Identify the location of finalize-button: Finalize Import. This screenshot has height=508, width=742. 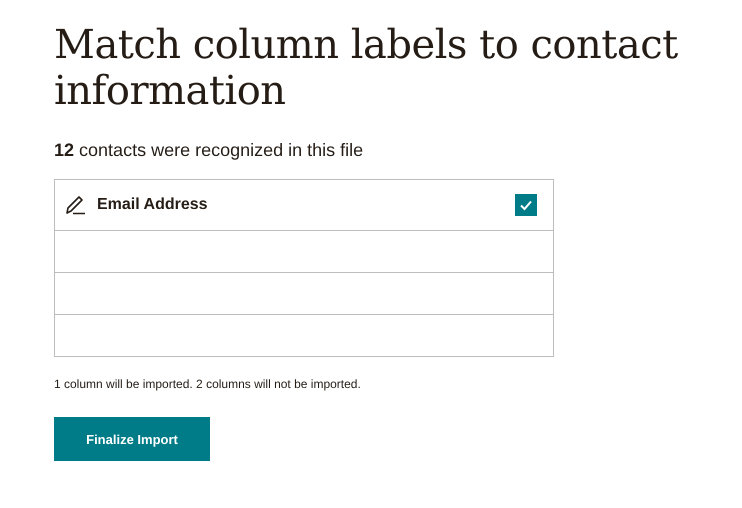
(132, 439).